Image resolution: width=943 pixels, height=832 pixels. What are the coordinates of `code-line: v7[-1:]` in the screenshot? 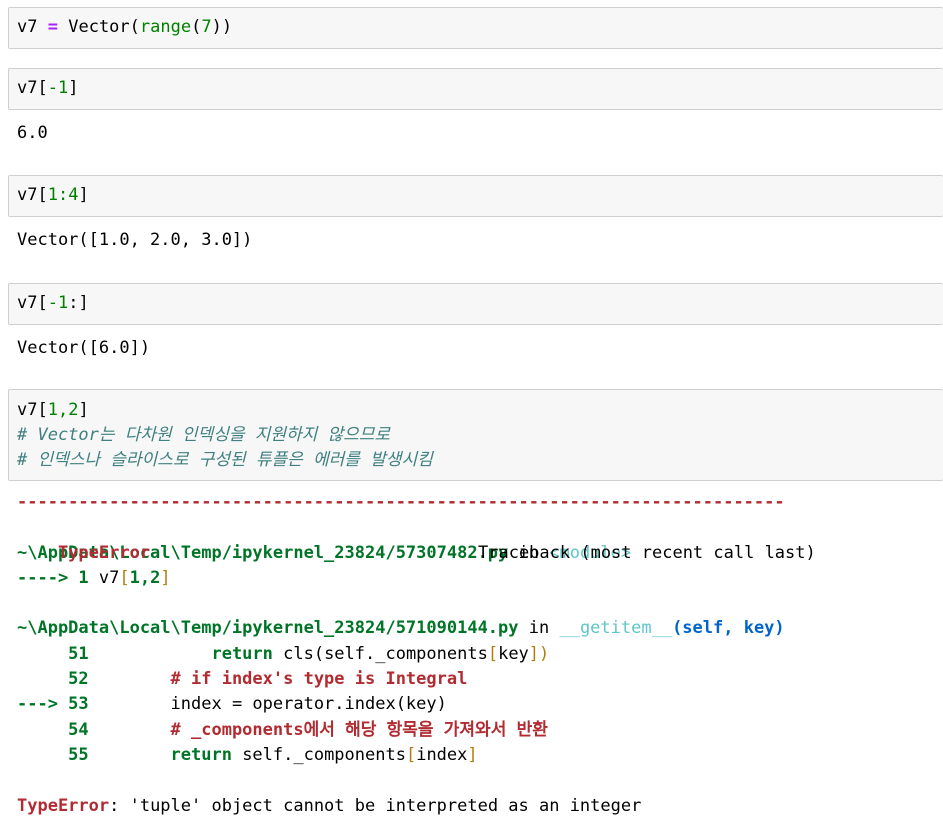 It's located at (53, 303).